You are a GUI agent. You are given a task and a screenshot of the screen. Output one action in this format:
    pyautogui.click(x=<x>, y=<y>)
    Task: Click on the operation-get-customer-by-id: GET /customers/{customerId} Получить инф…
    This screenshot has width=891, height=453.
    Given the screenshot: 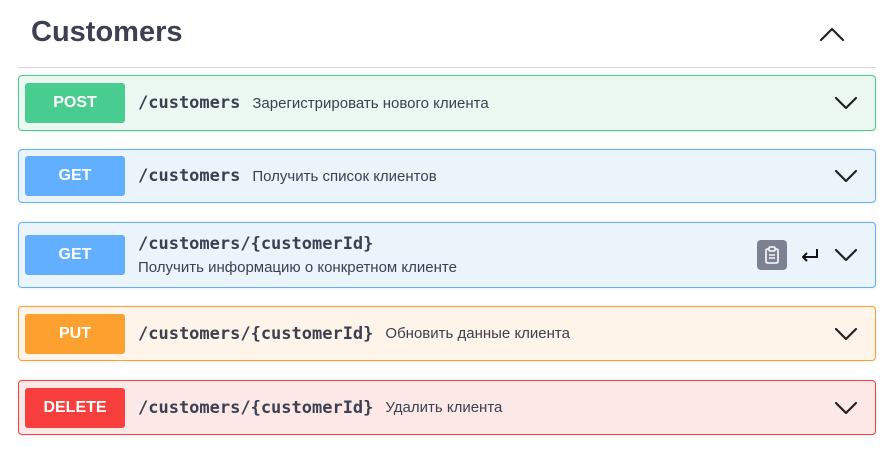 What is the action you would take?
    pyautogui.click(x=447, y=255)
    